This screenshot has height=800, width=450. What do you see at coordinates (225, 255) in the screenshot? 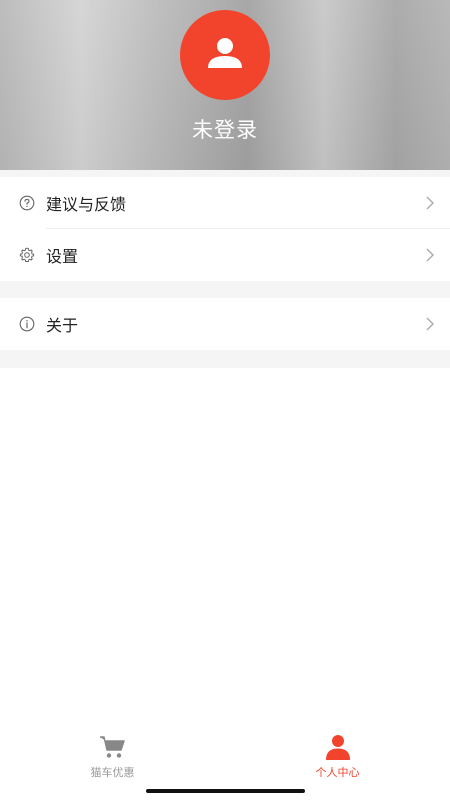
I see `menu-item-settings: 设置` at bounding box center [225, 255].